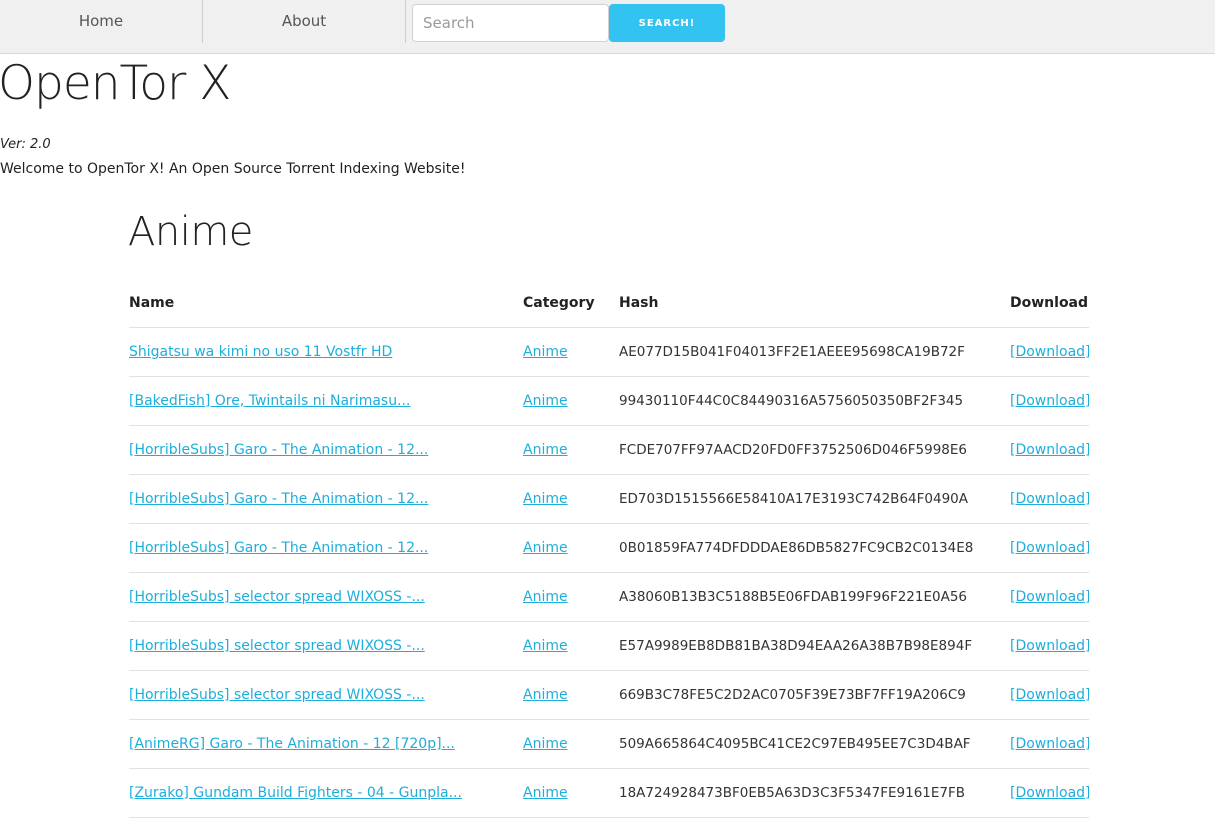 The width and height of the screenshot is (1215, 818). I want to click on navbar: Home About SEARCH!, so click(607, 27).